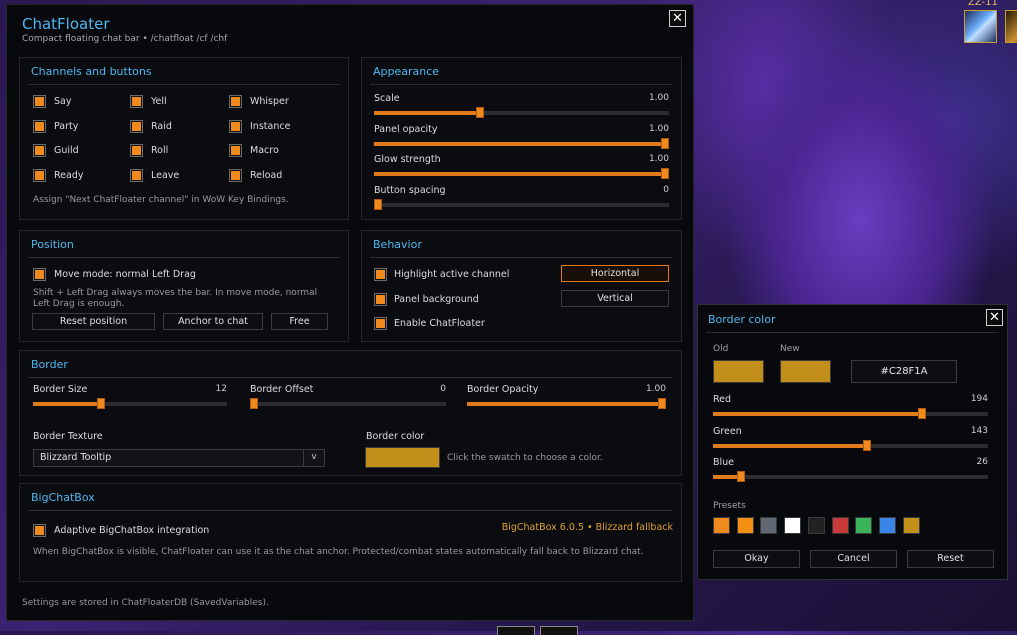  Describe the element at coordinates (979, 399) in the screenshot. I see `color-red-value: 194` at that location.